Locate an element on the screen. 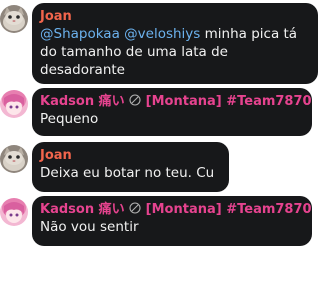 This screenshot has height=296, width=320. message-text: Deixa eu botar no teu. Cu is located at coordinates (127, 173).